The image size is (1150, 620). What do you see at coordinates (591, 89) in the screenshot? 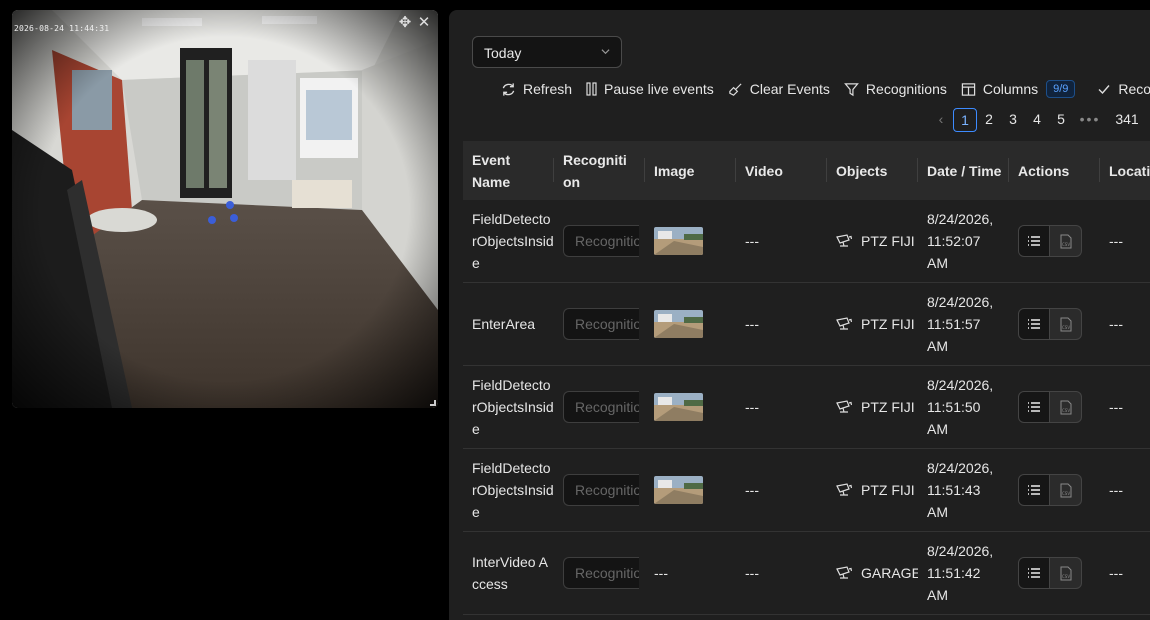
I see `pause-icon` at bounding box center [591, 89].